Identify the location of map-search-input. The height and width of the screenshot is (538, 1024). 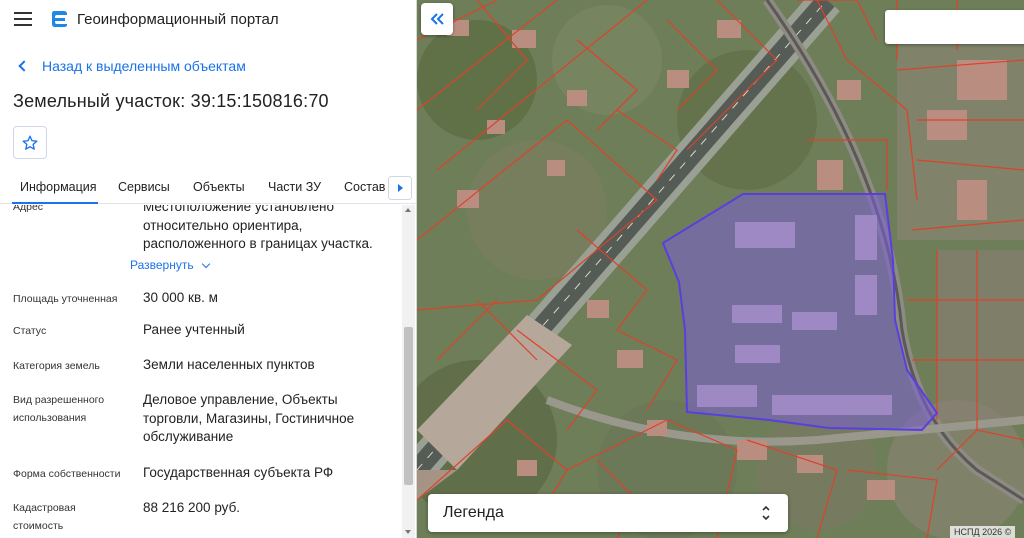
(954, 27).